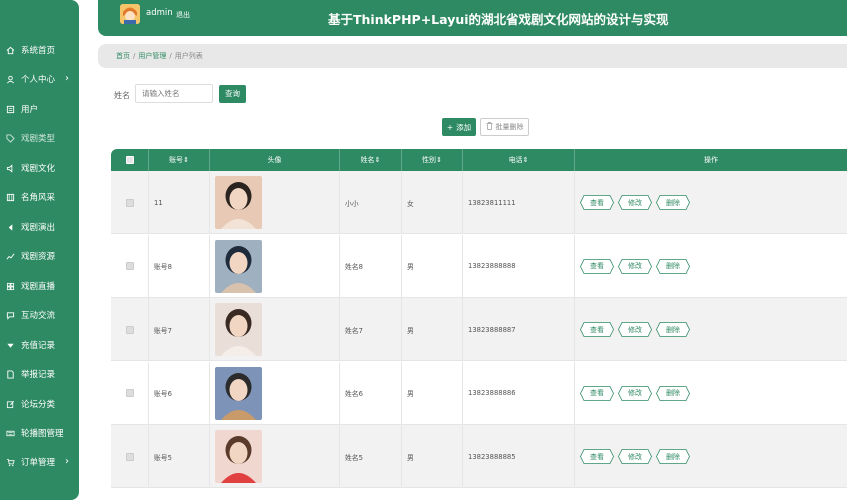 This screenshot has width=847, height=500. What do you see at coordinates (519, 329) in the screenshot?
I see `phone-cell: 13823888887` at bounding box center [519, 329].